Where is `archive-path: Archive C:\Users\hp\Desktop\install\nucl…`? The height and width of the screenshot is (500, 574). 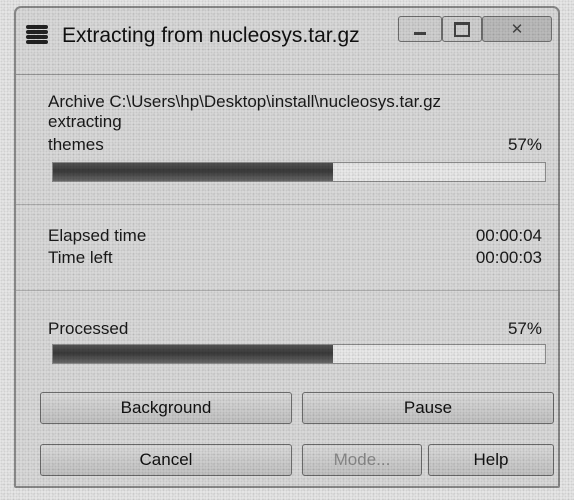
archive-path: Archive C:\Users\hp\Desktop\install\nucl… is located at coordinates (245, 101).